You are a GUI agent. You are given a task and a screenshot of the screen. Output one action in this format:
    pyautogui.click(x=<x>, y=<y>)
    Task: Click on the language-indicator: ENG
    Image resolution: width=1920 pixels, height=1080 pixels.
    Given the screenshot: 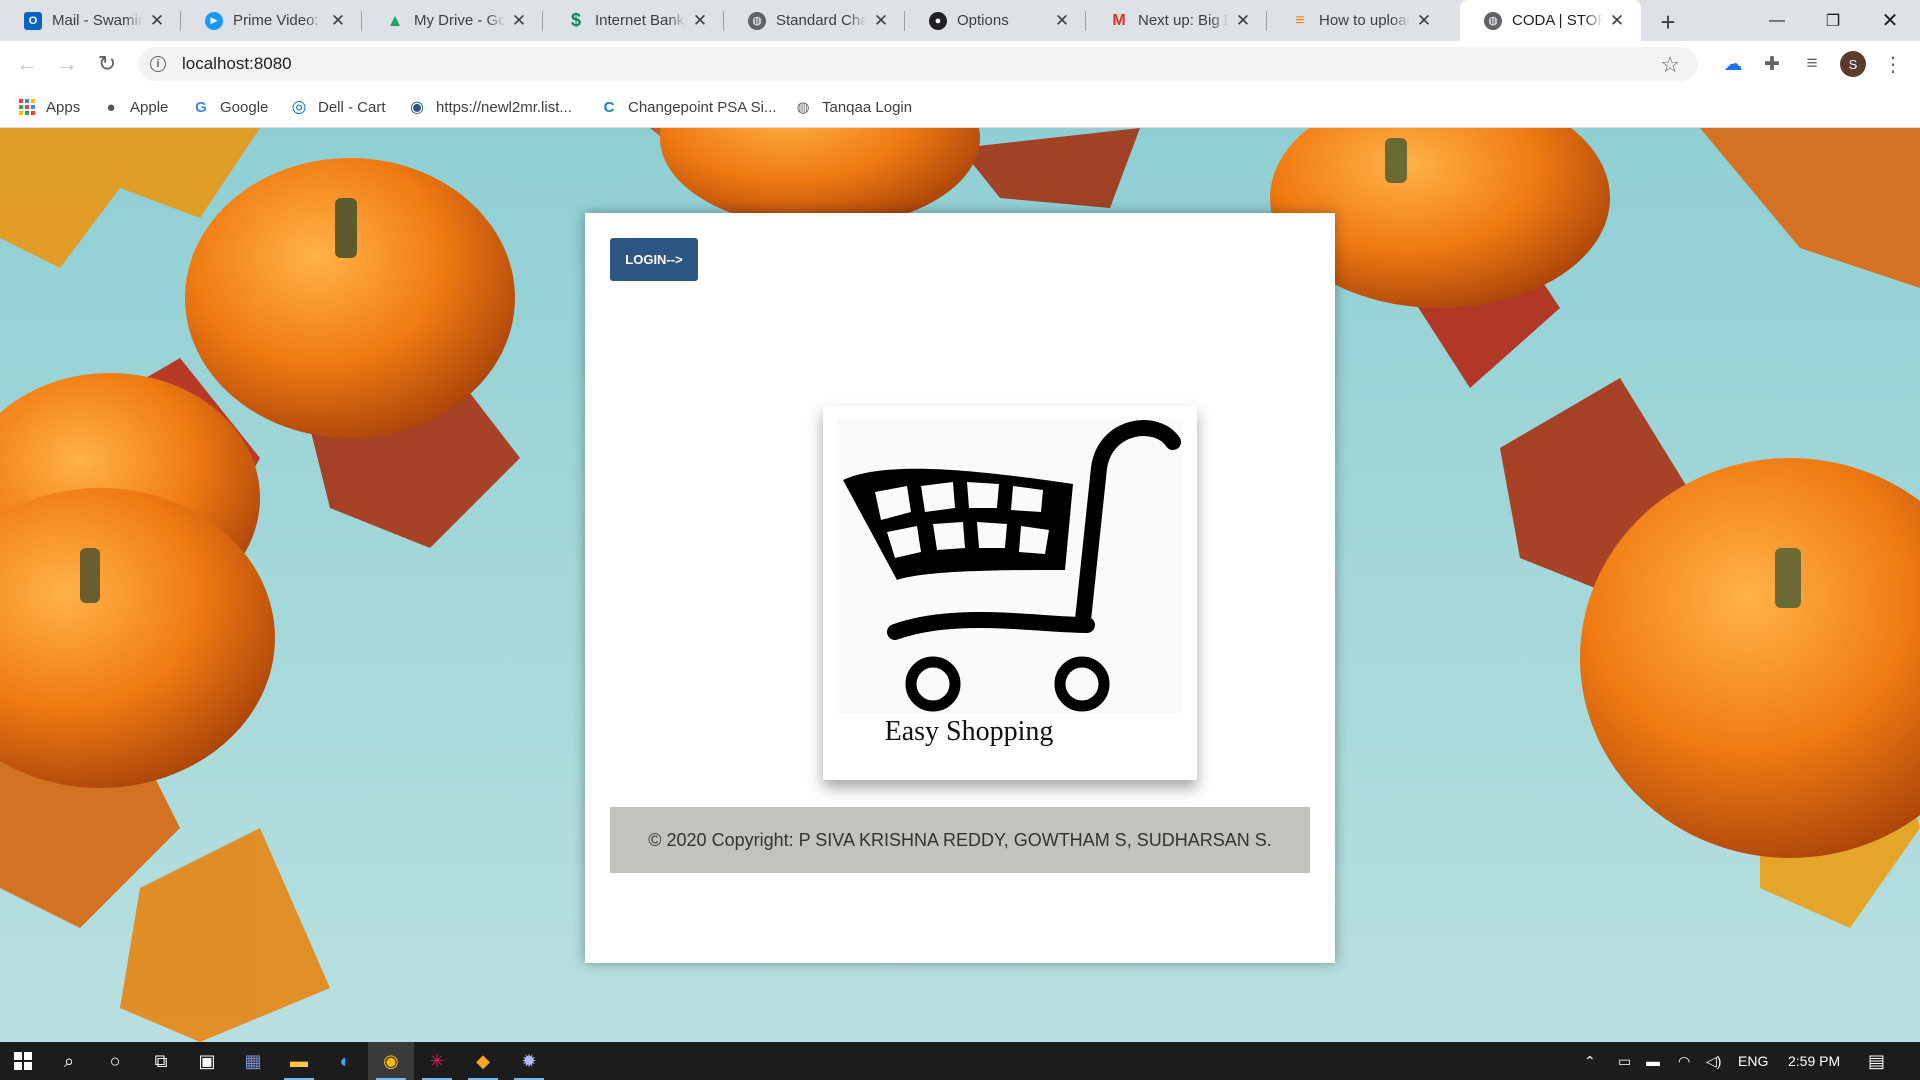 What is the action you would take?
    pyautogui.click(x=1753, y=1061)
    